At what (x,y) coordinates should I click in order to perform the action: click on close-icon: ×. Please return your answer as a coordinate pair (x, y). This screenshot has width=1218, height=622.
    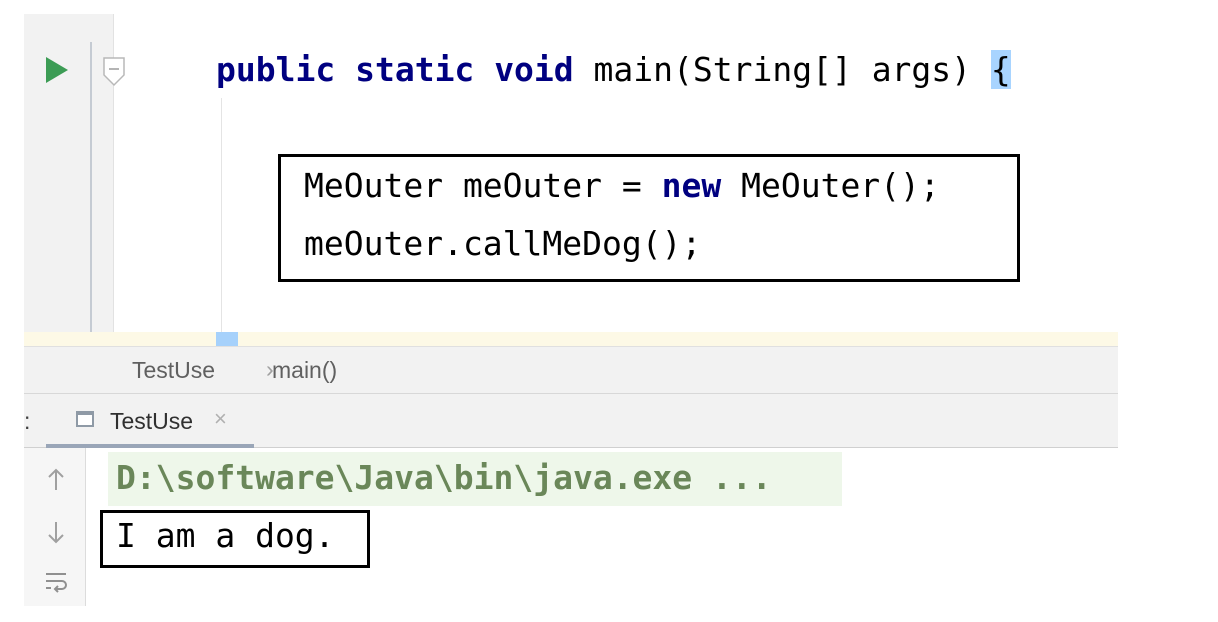
    Looking at the image, I should click on (220, 419).